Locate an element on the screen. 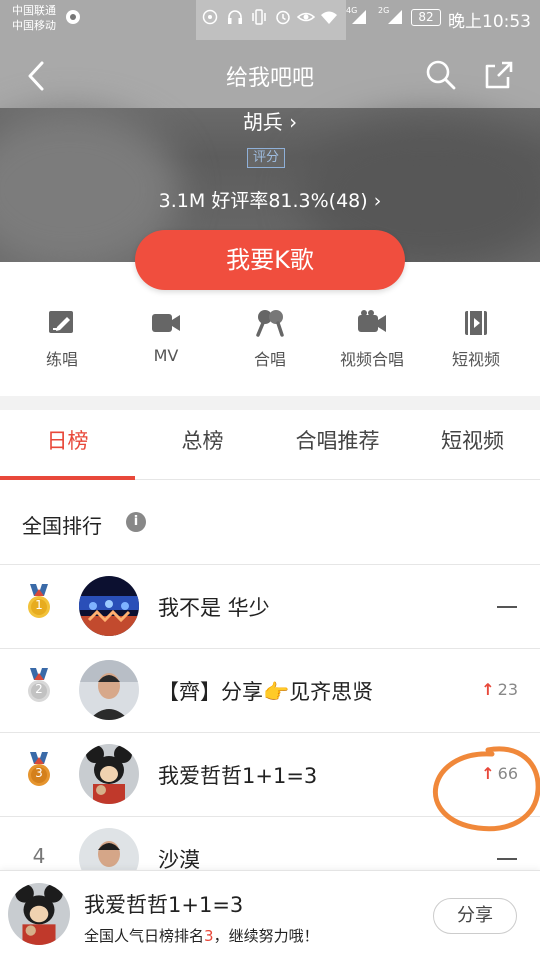 The image size is (540, 960). func-video-duet-label: 视频合唱 is located at coordinates (371, 359).